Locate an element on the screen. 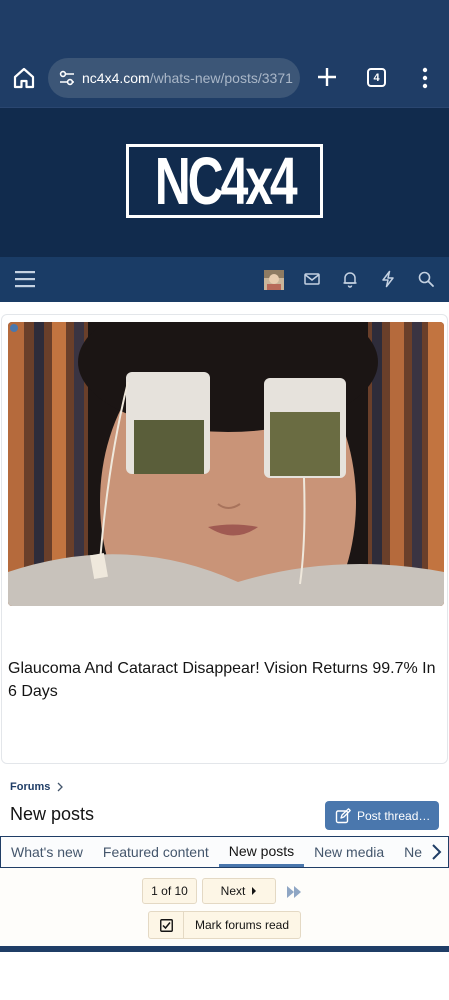  url-text: nc4x4.com/whats-new/posts/3371 is located at coordinates (187, 78).